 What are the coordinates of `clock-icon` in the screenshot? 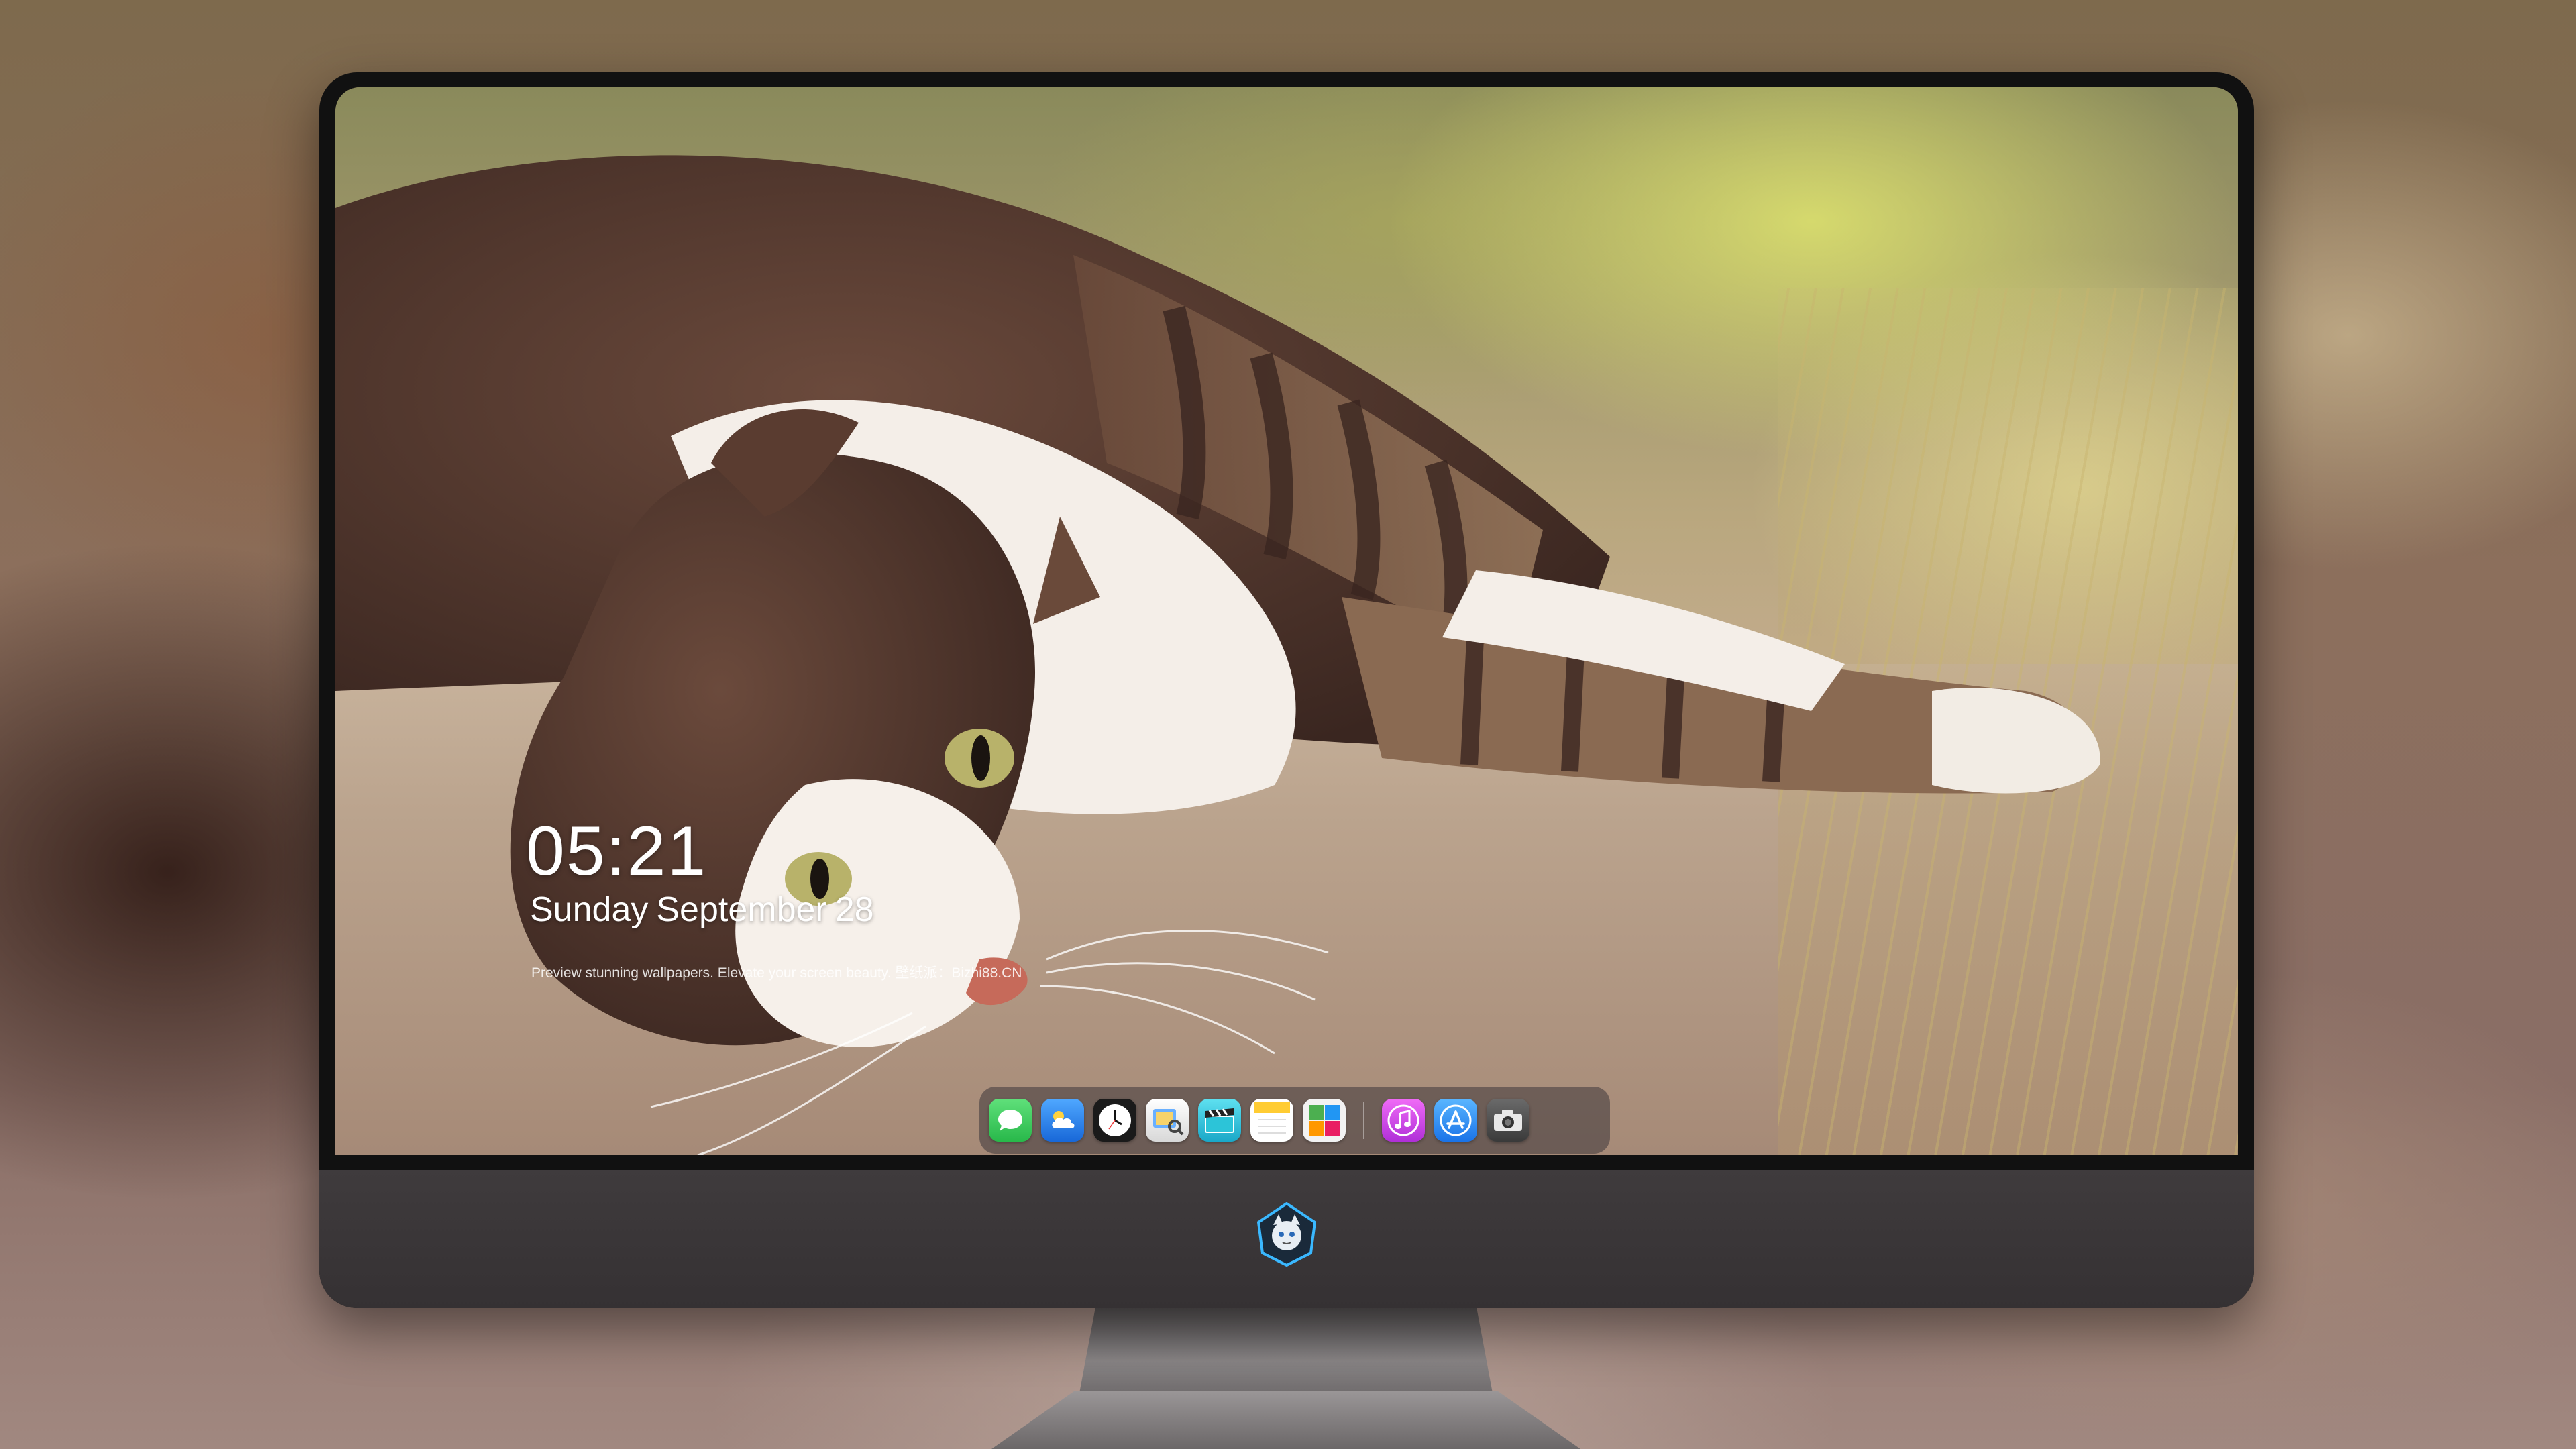 It's located at (1114, 1120).